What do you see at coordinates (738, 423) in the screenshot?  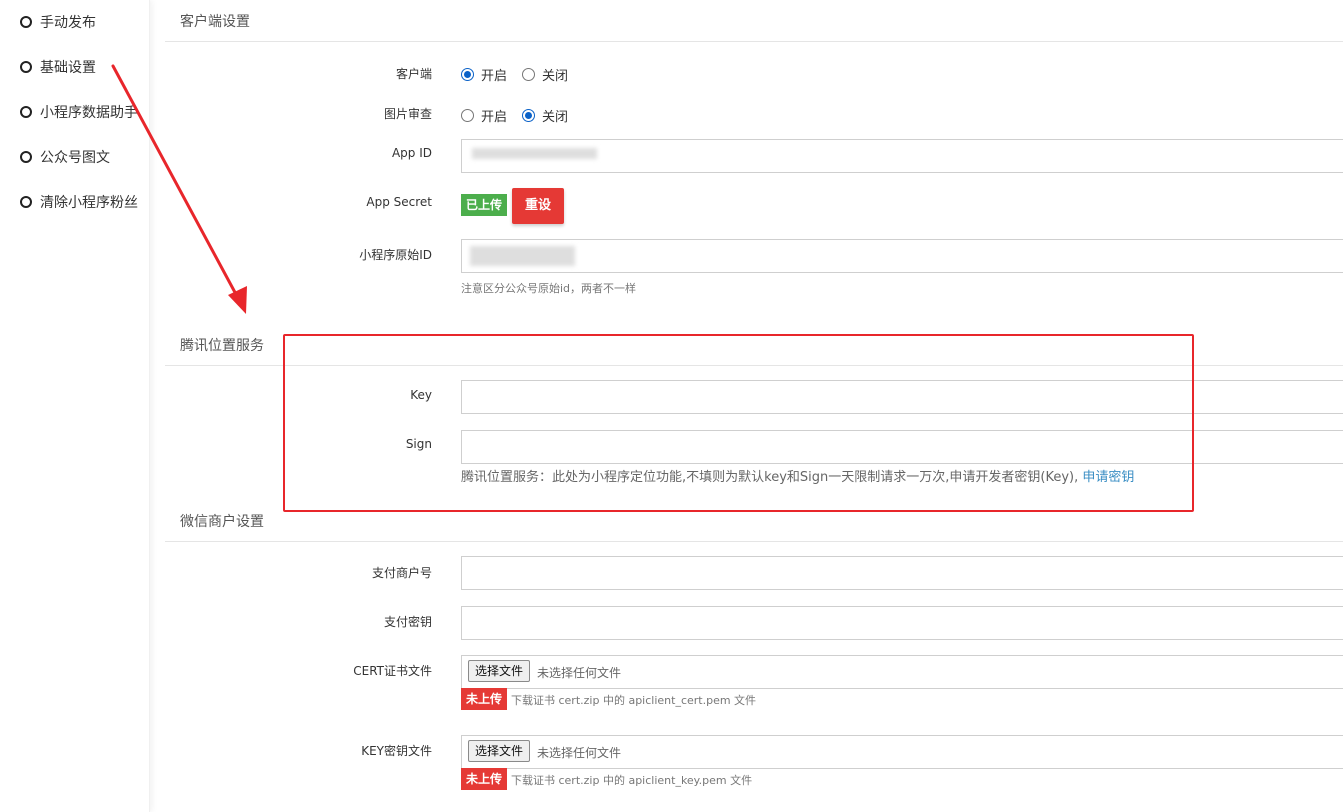 I see `annotation-highlight-box` at bounding box center [738, 423].